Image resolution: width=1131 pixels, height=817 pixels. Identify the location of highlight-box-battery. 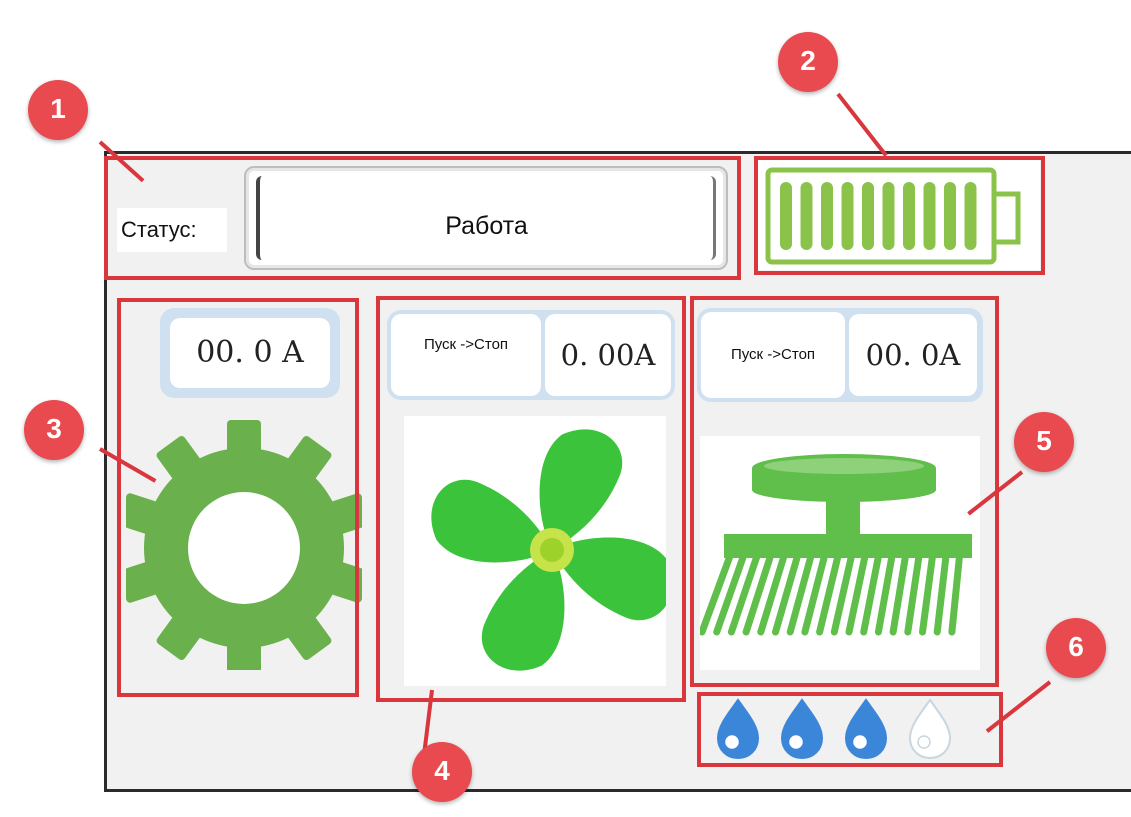
(899, 215).